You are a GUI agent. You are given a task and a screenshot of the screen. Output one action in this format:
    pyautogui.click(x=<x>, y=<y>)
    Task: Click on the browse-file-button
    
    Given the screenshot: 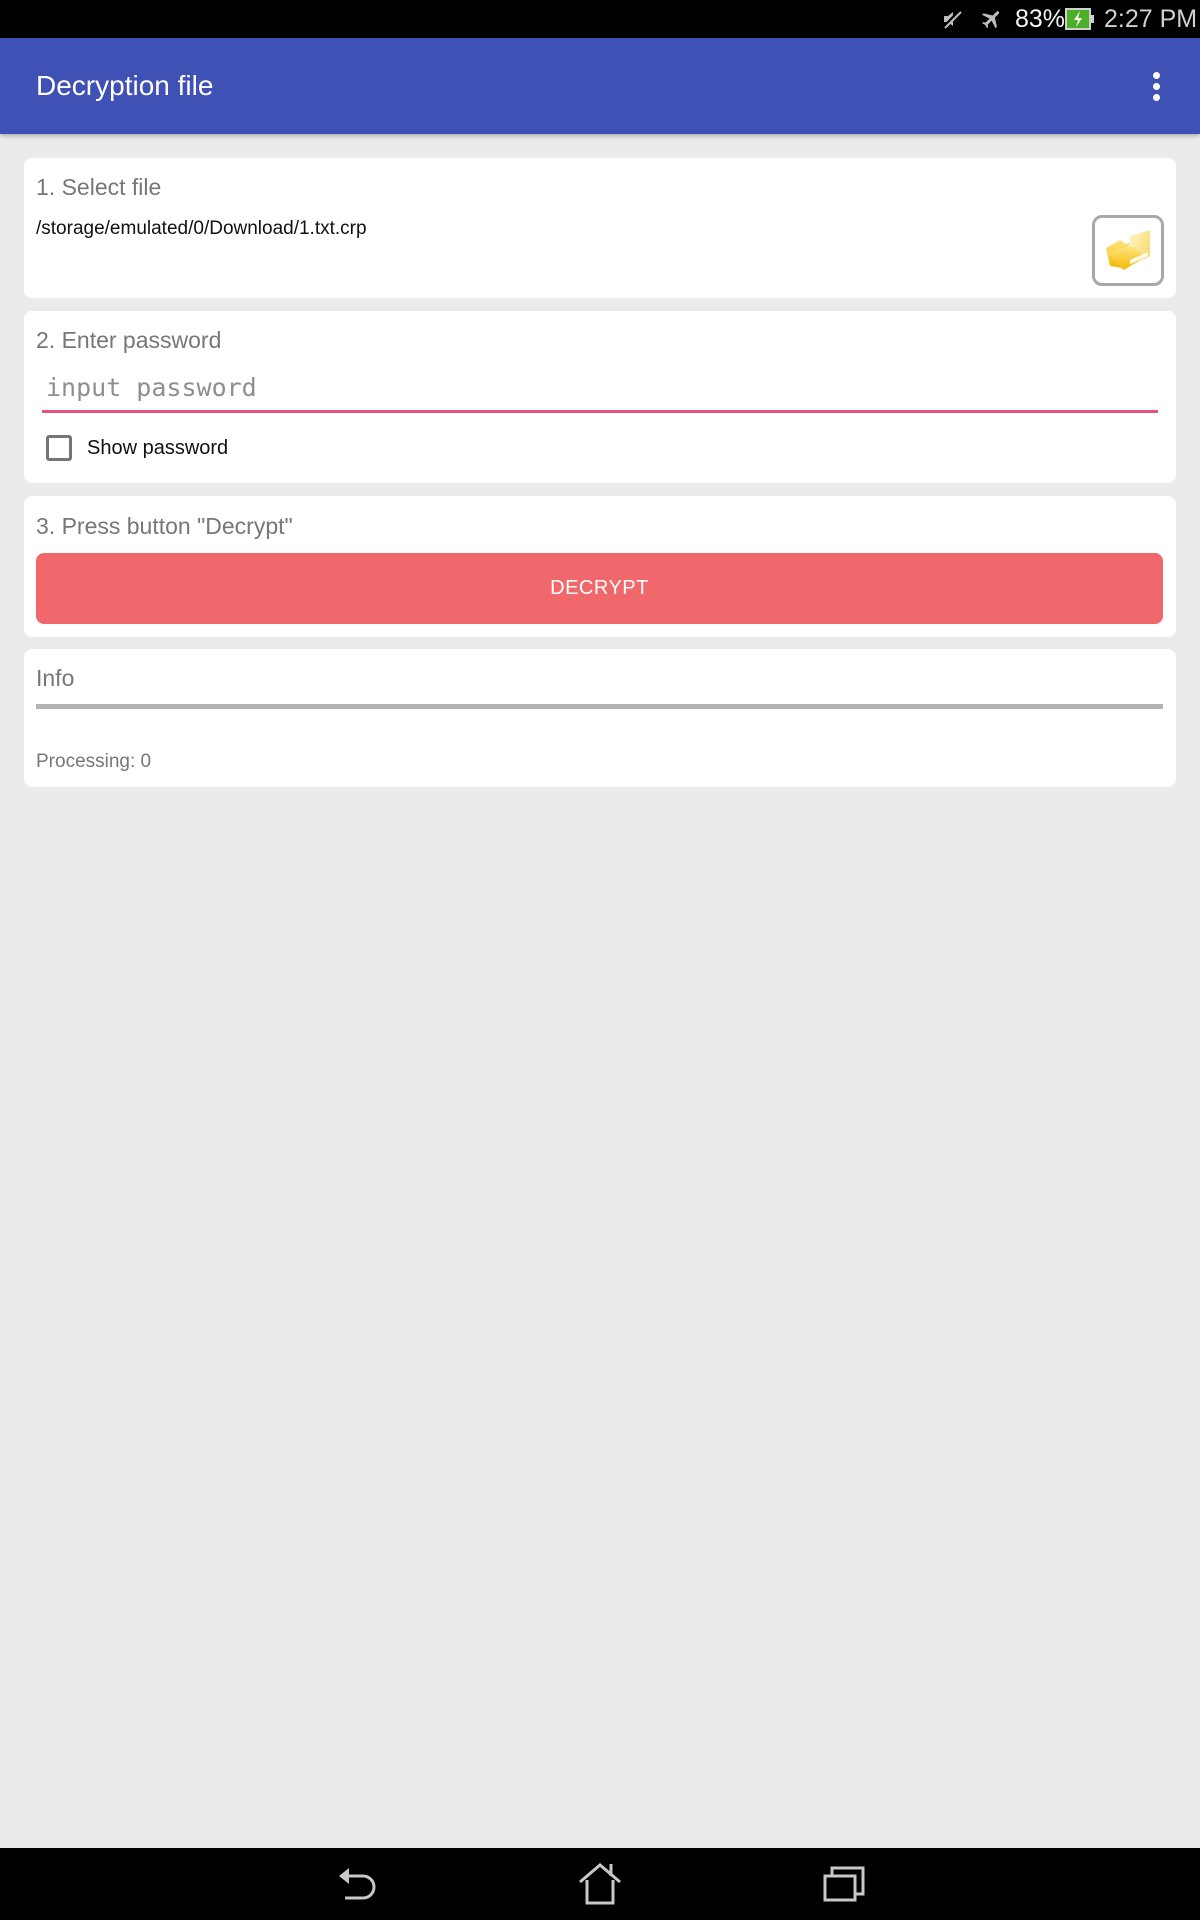 What is the action you would take?
    pyautogui.click(x=1128, y=250)
    